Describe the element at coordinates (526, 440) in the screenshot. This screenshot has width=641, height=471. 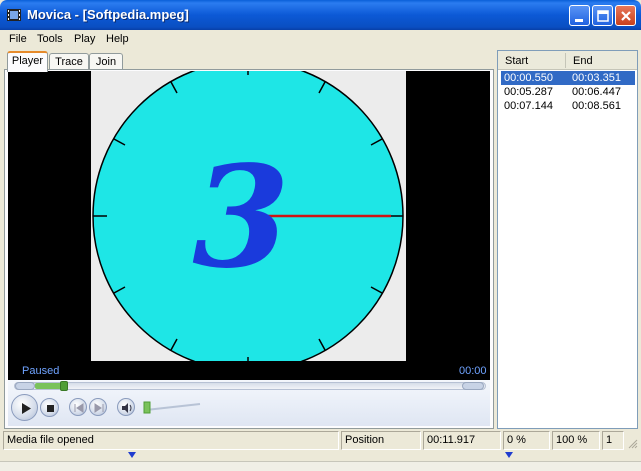
I see `status-percent: 0 %` at that location.